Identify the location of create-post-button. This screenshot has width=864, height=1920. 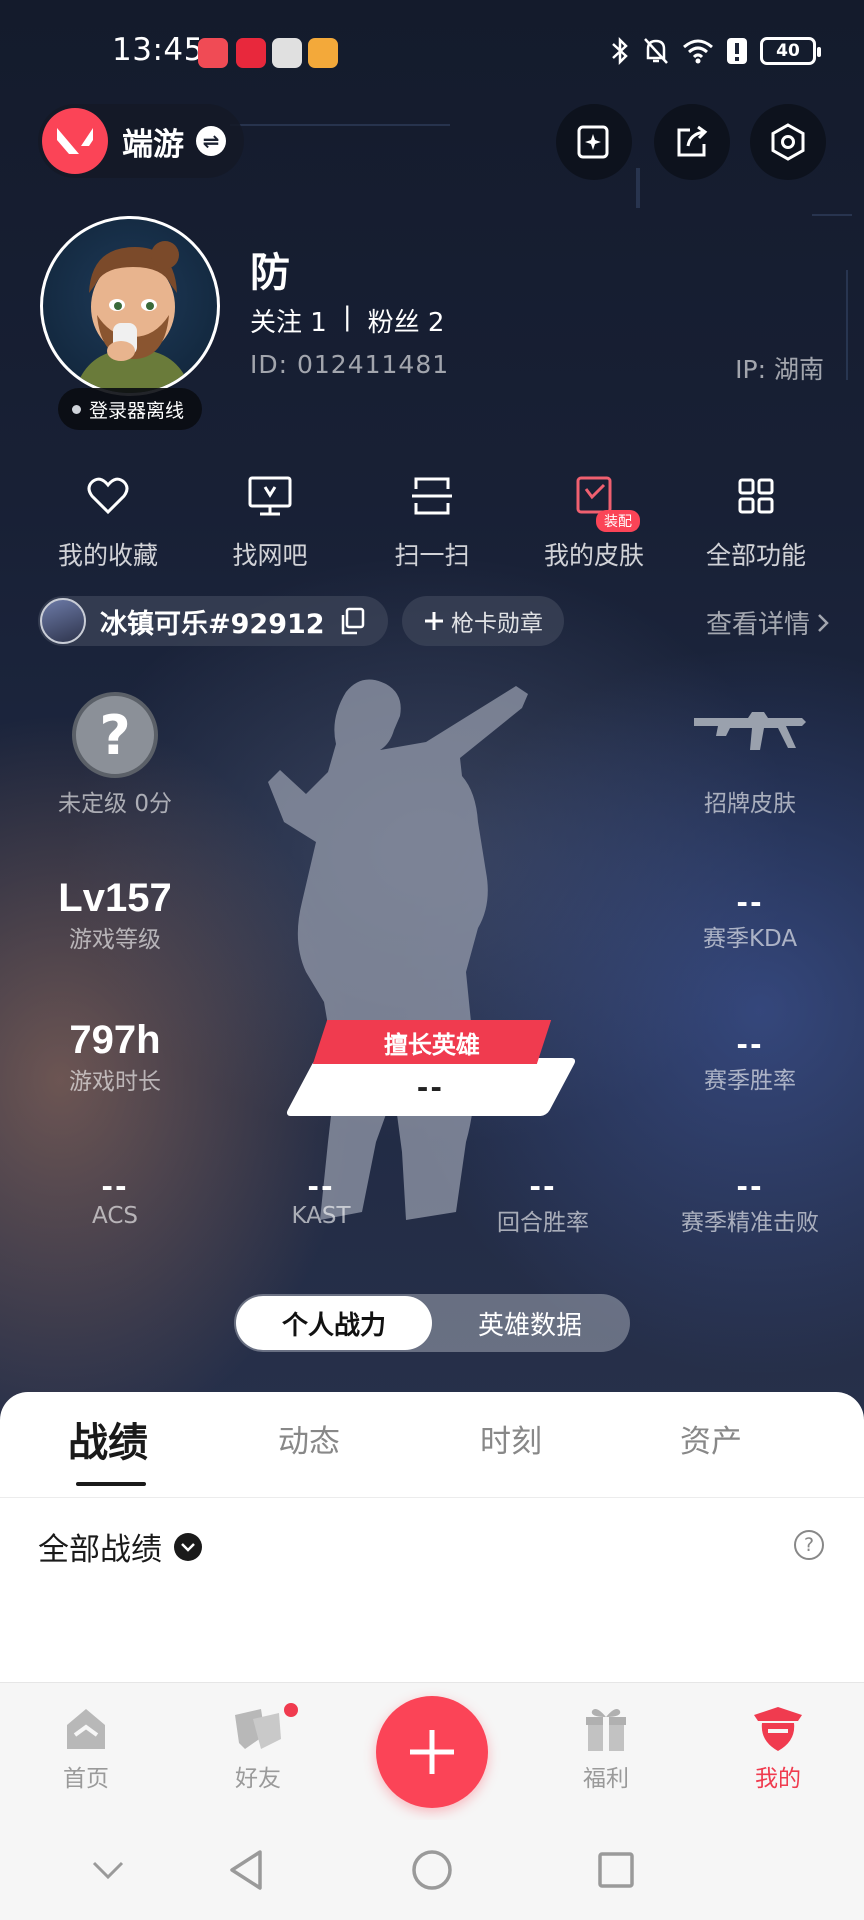
(432, 1752).